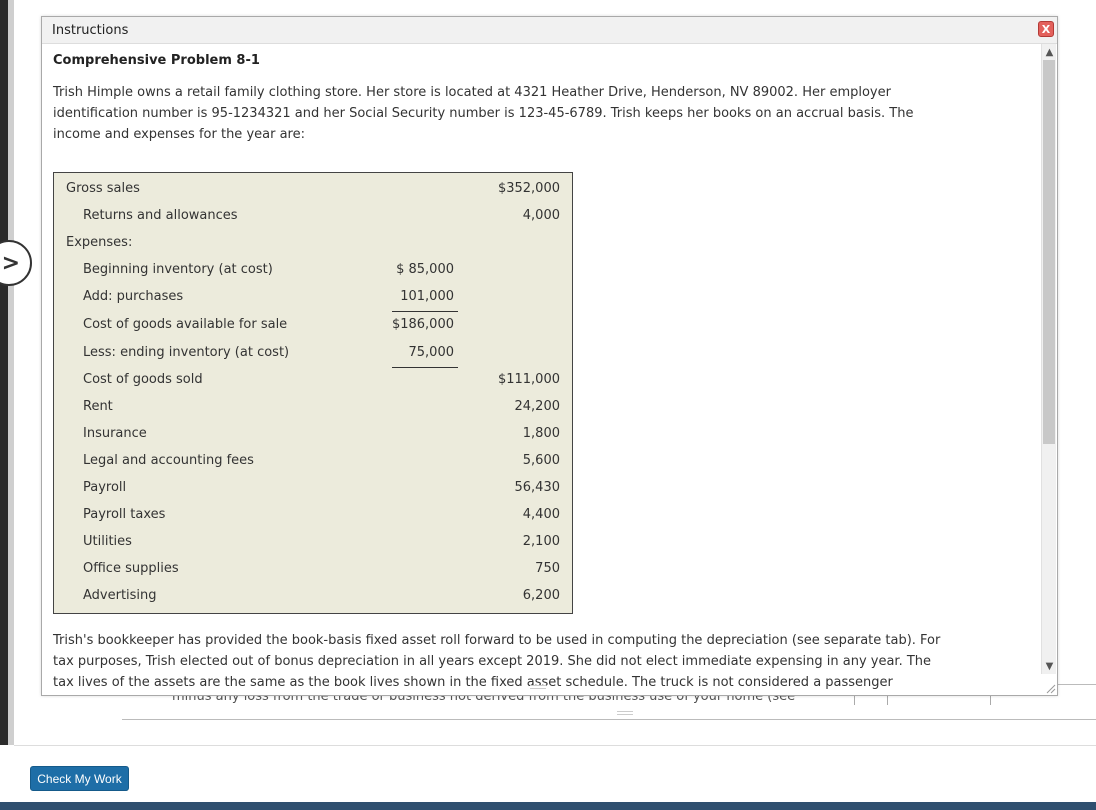  I want to click on table-row: Cost of goods available for sale $186,000, so click(313, 326).